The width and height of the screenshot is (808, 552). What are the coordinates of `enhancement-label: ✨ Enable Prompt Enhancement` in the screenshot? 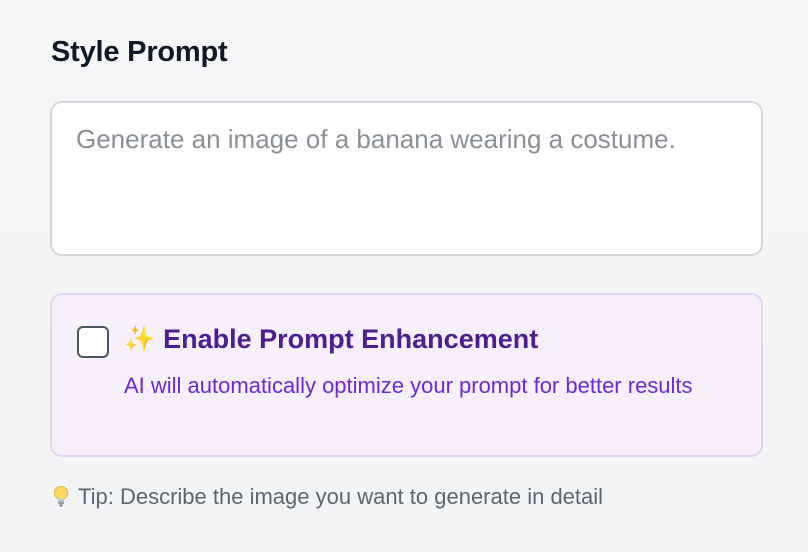 It's located at (331, 339).